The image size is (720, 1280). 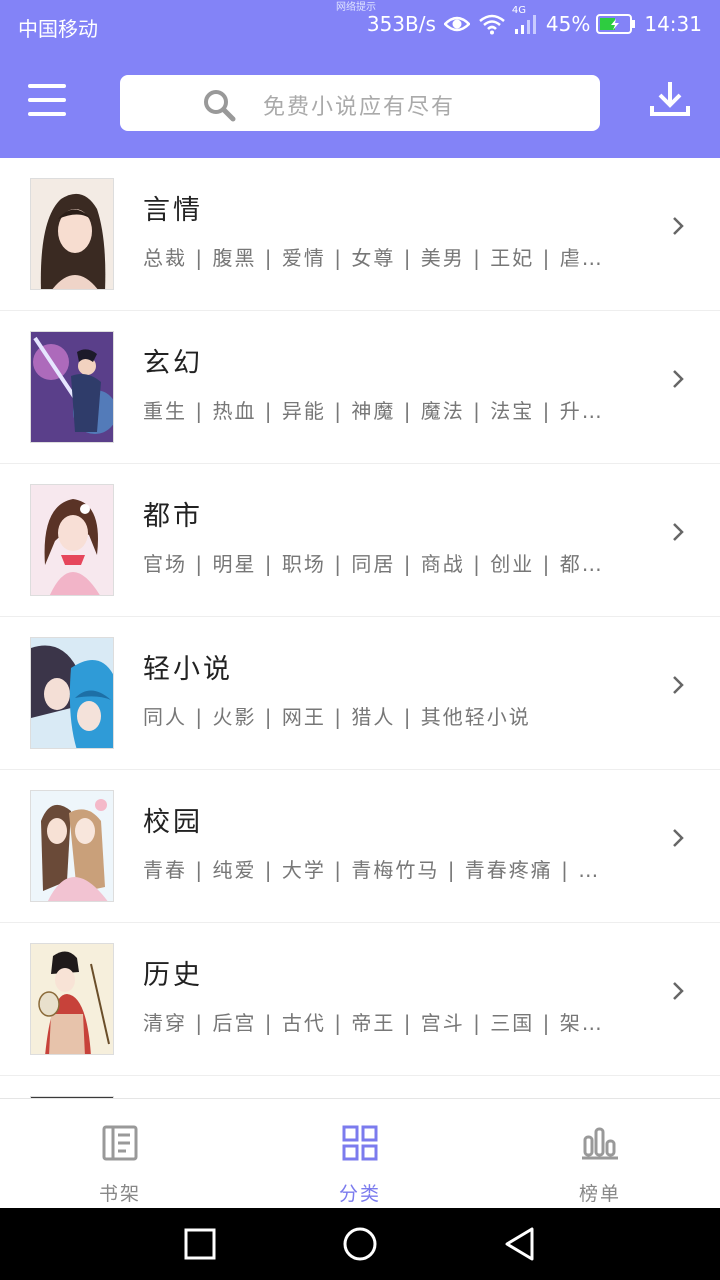 What do you see at coordinates (360, 1087) in the screenshot?
I see `category-item-partial` at bounding box center [360, 1087].